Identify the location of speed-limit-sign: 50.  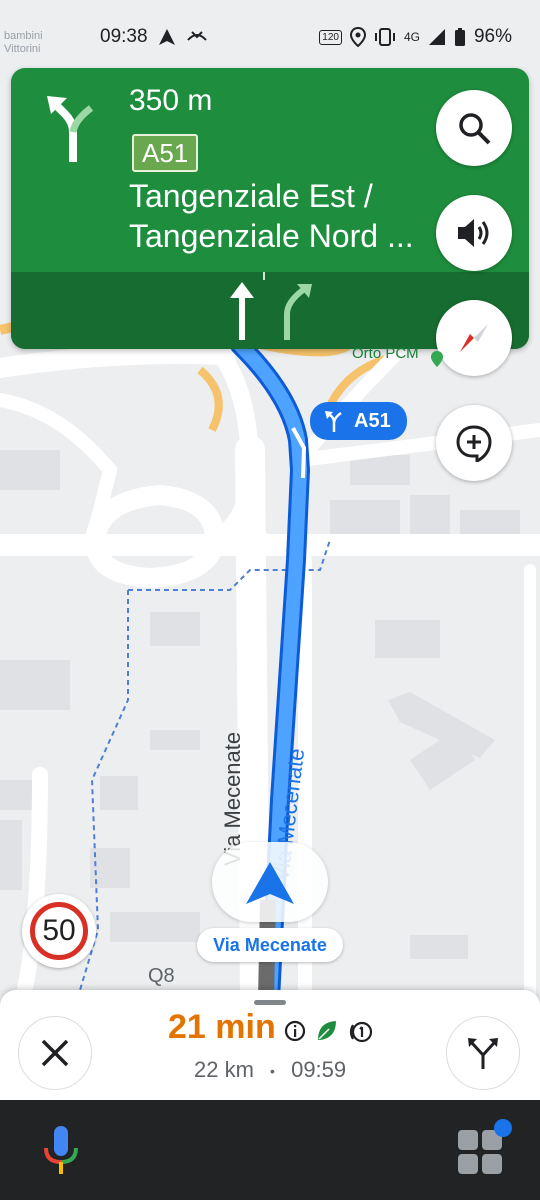
(59, 931).